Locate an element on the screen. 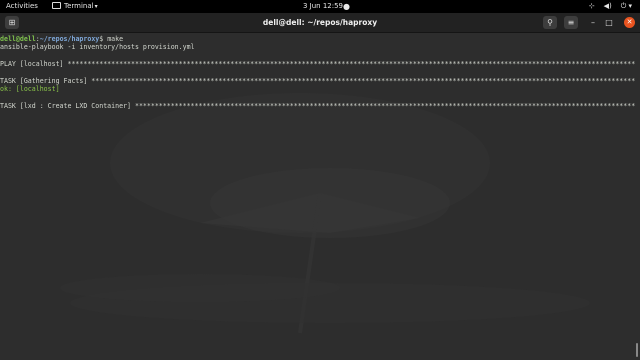 This screenshot has width=640, height=360. minimize-button: – is located at coordinates (593, 22).